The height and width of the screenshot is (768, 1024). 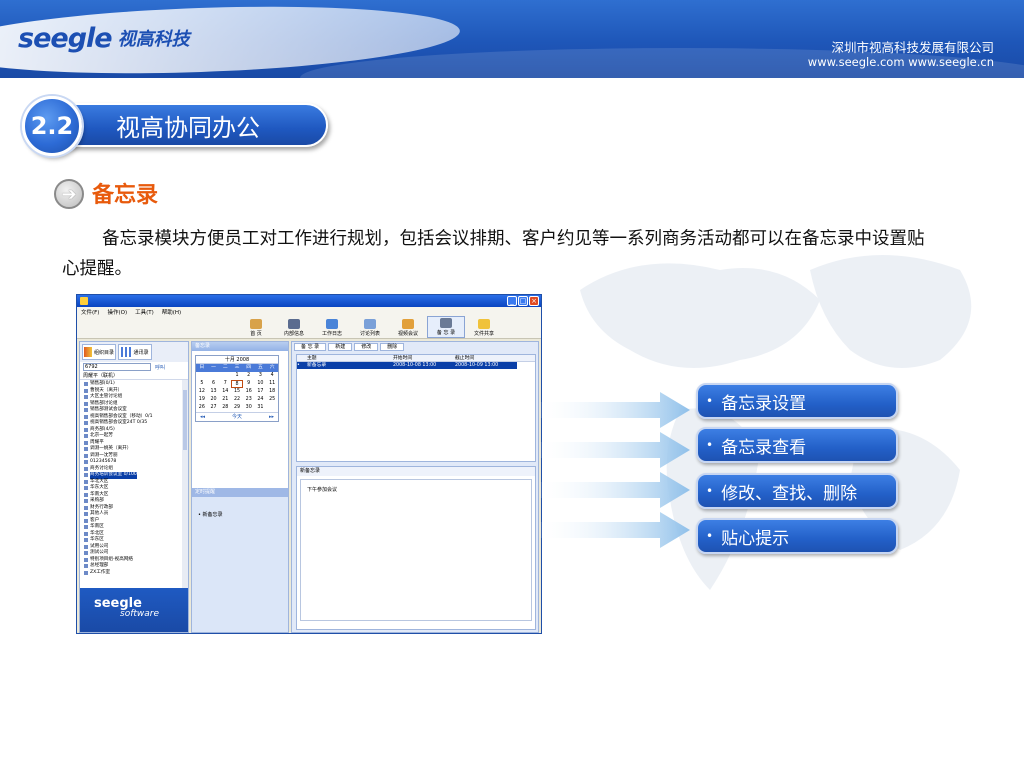 What do you see at coordinates (256, 327) in the screenshot?
I see `toolbar-home-button: 首 页` at bounding box center [256, 327].